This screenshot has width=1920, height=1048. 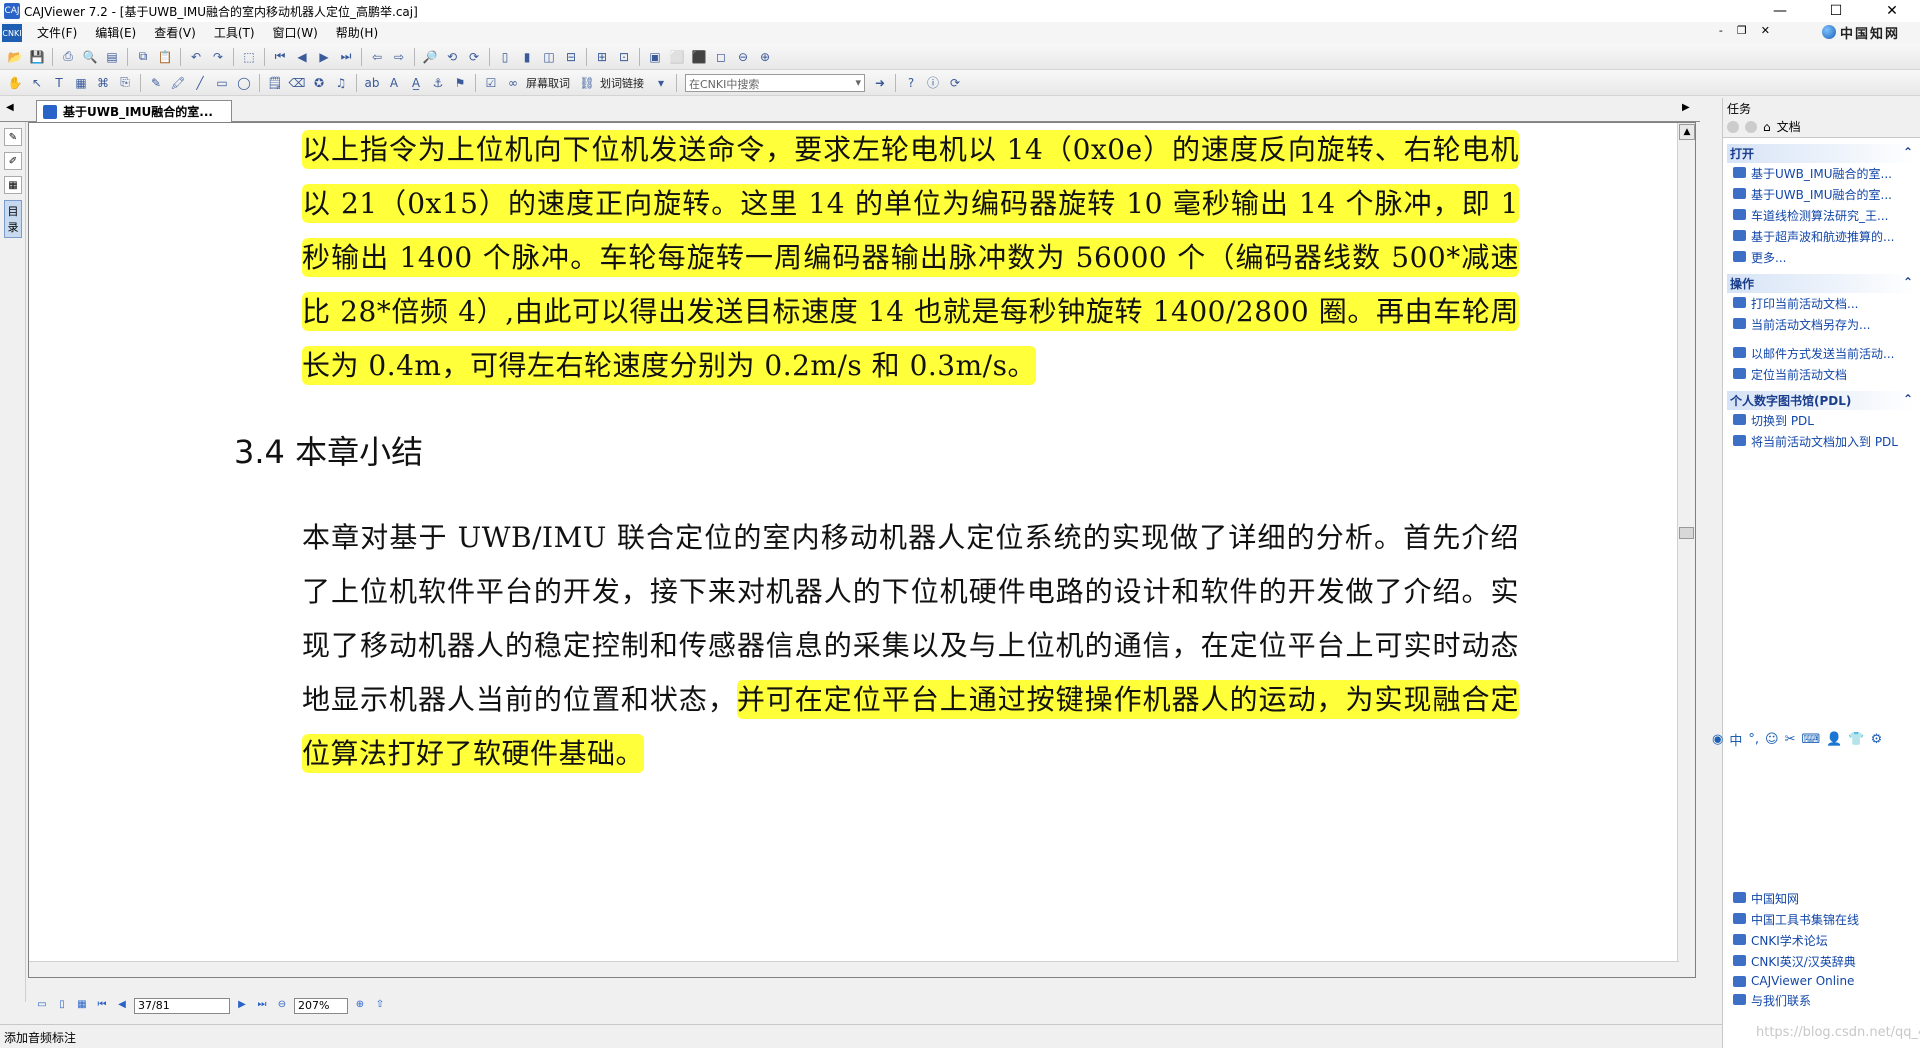 What do you see at coordinates (854, 969) in the screenshot?
I see `horizontal-scrollbar` at bounding box center [854, 969].